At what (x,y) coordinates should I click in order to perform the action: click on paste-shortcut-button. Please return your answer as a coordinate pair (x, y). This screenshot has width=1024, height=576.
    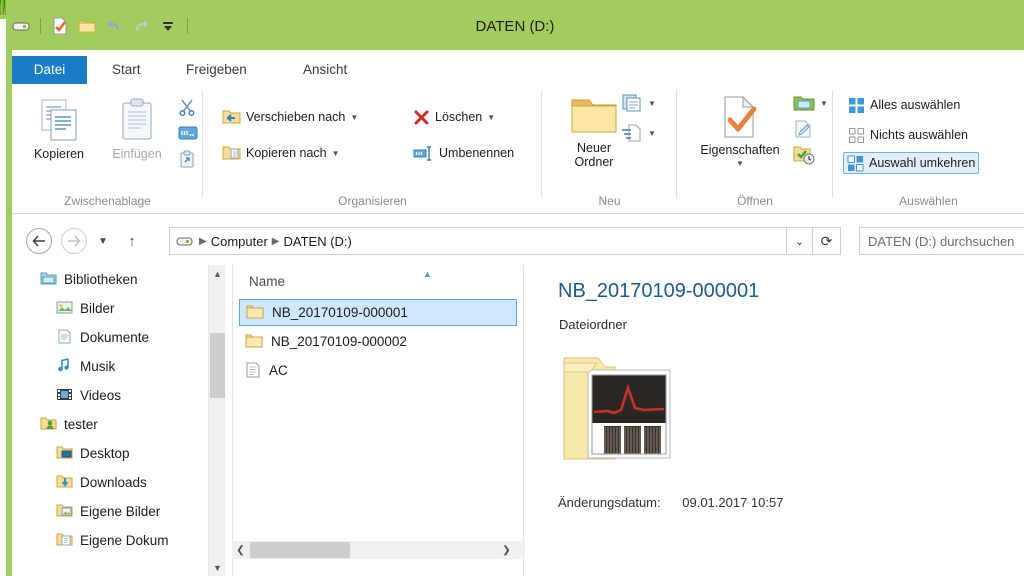
    Looking at the image, I should click on (187, 159).